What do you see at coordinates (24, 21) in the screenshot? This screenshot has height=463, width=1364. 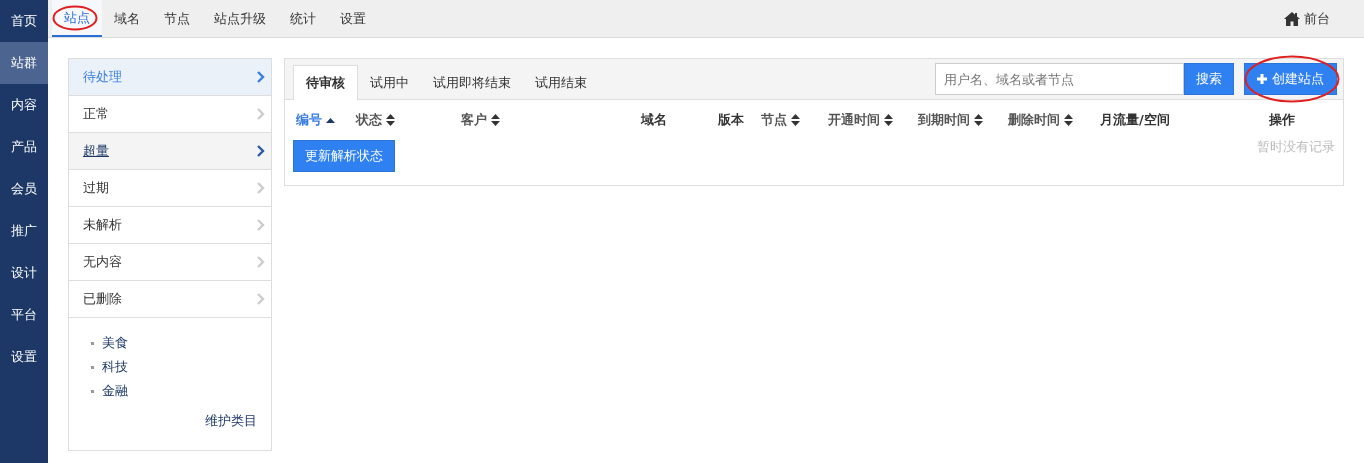 I see `nav-item: 首页` at bounding box center [24, 21].